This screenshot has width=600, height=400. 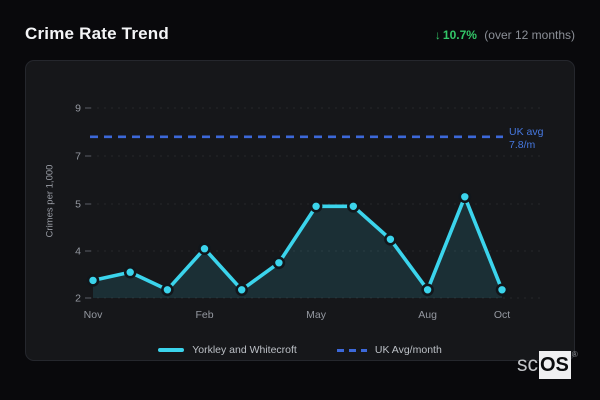 What do you see at coordinates (300, 350) in the screenshot?
I see `chart-legend: Yorkley and Whitecroft UK Avg/month` at bounding box center [300, 350].